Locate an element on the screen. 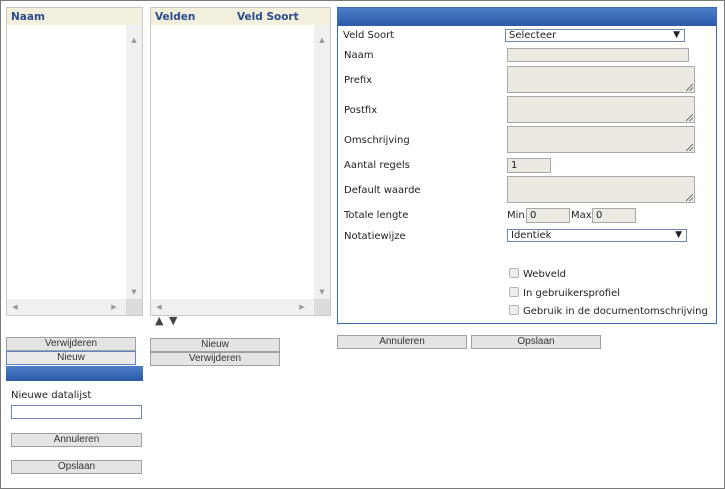  prefix-label: Prefix is located at coordinates (358, 80).